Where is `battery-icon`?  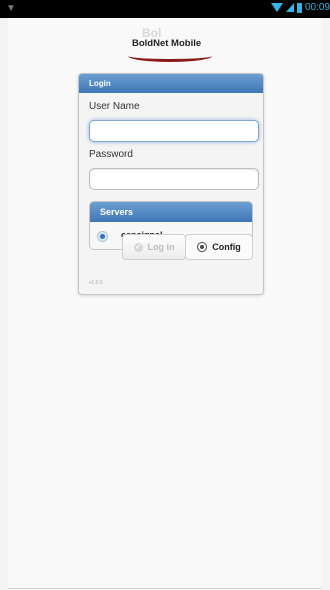 battery-icon is located at coordinates (299, 7).